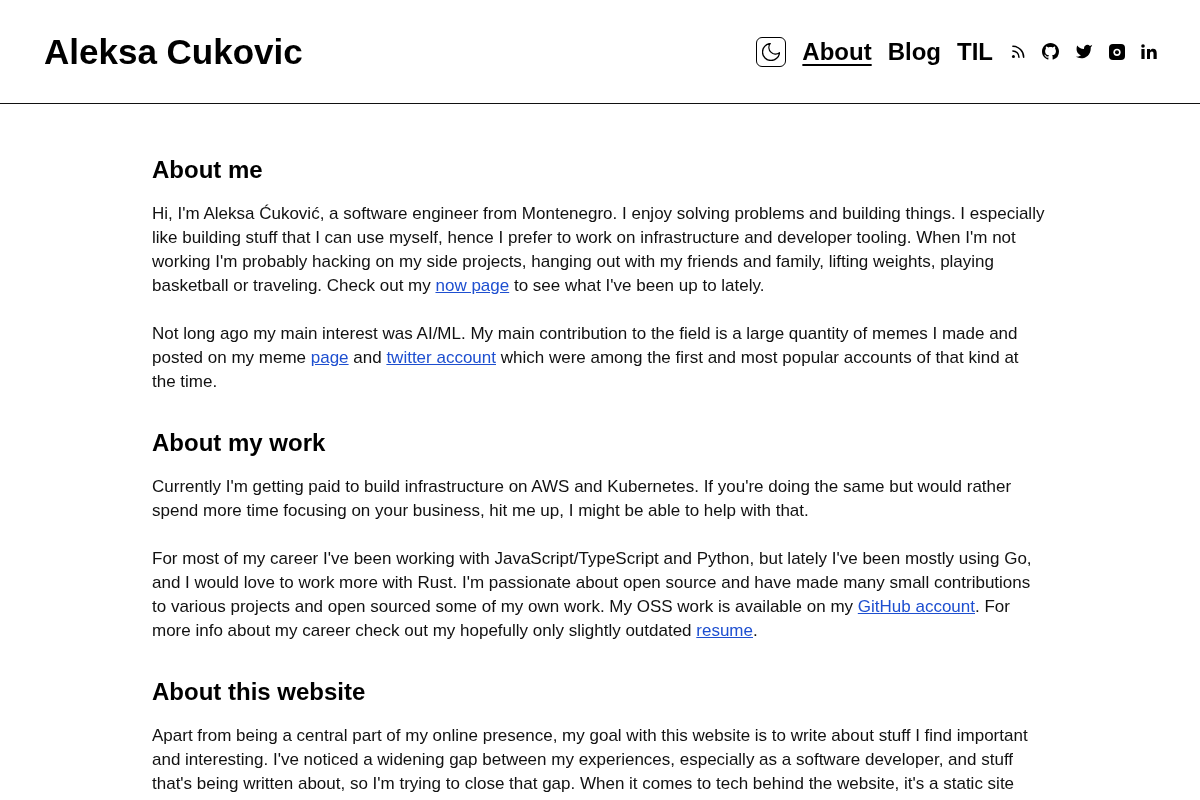  Describe the element at coordinates (472, 285) in the screenshot. I see `text-link: now page` at that location.